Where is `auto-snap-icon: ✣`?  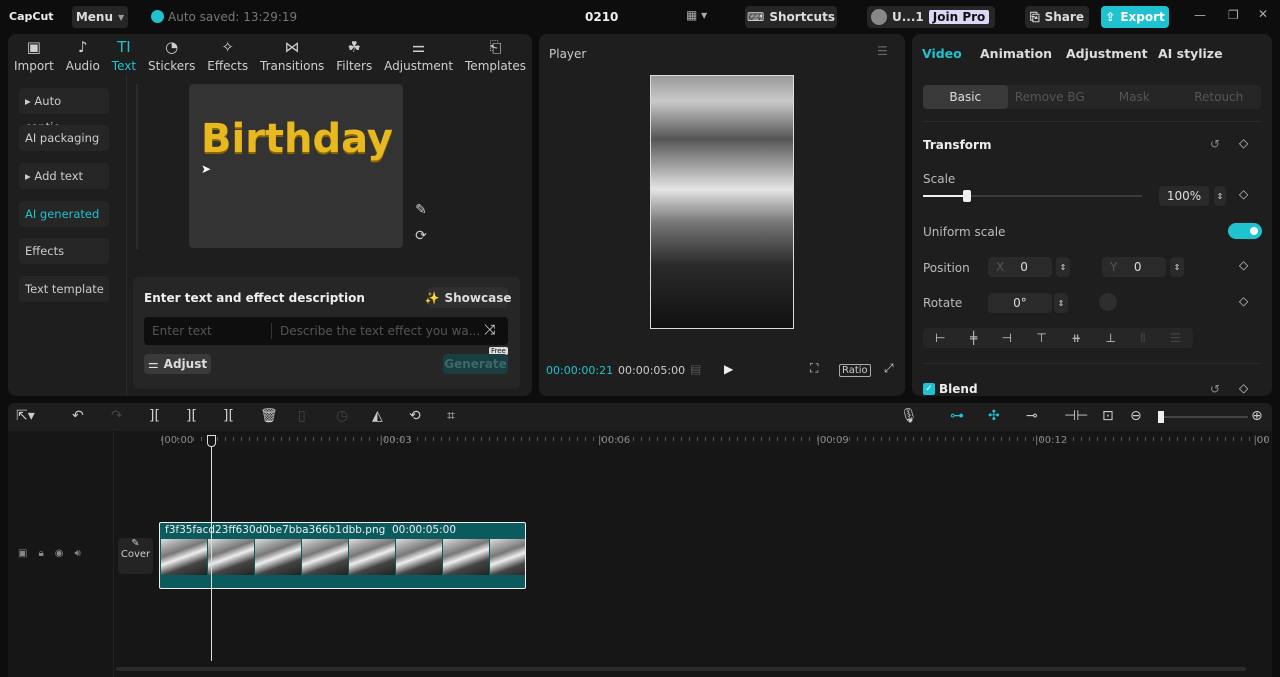
auto-snap-icon: ✣ is located at coordinates (994, 416).